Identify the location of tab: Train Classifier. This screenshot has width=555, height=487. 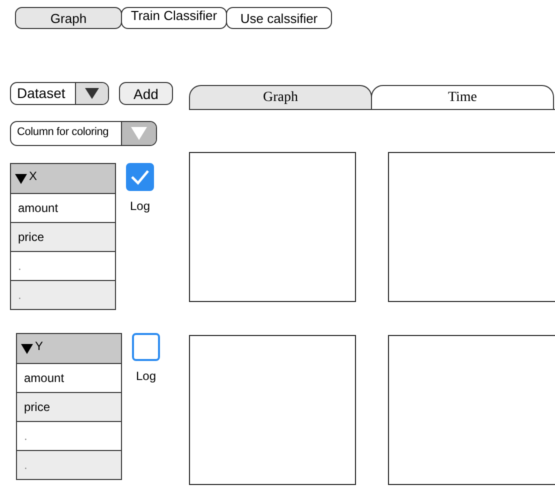
(174, 18).